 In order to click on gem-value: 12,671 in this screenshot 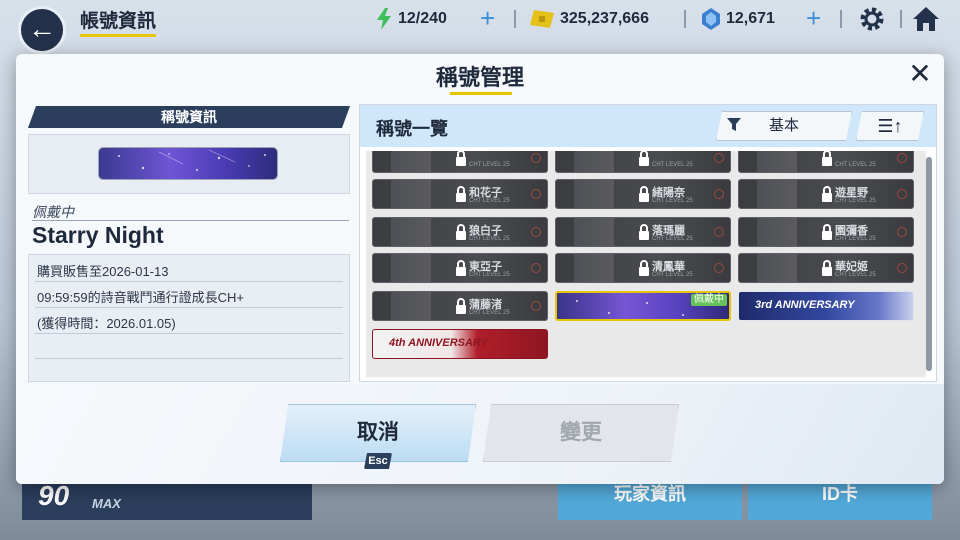, I will do `click(750, 18)`.